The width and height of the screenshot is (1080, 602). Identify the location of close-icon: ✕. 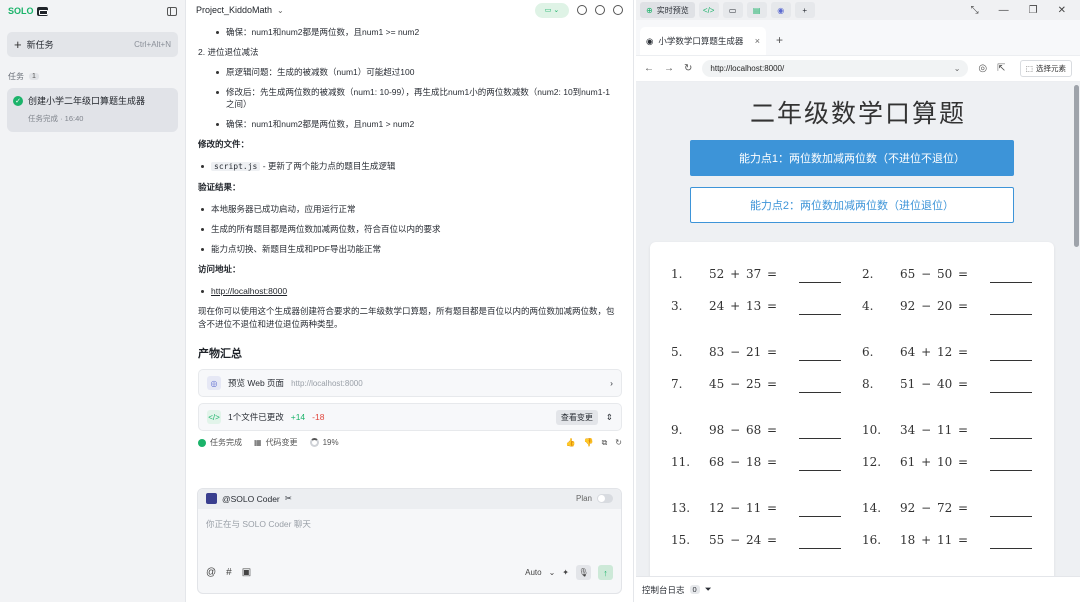
(1062, 10).